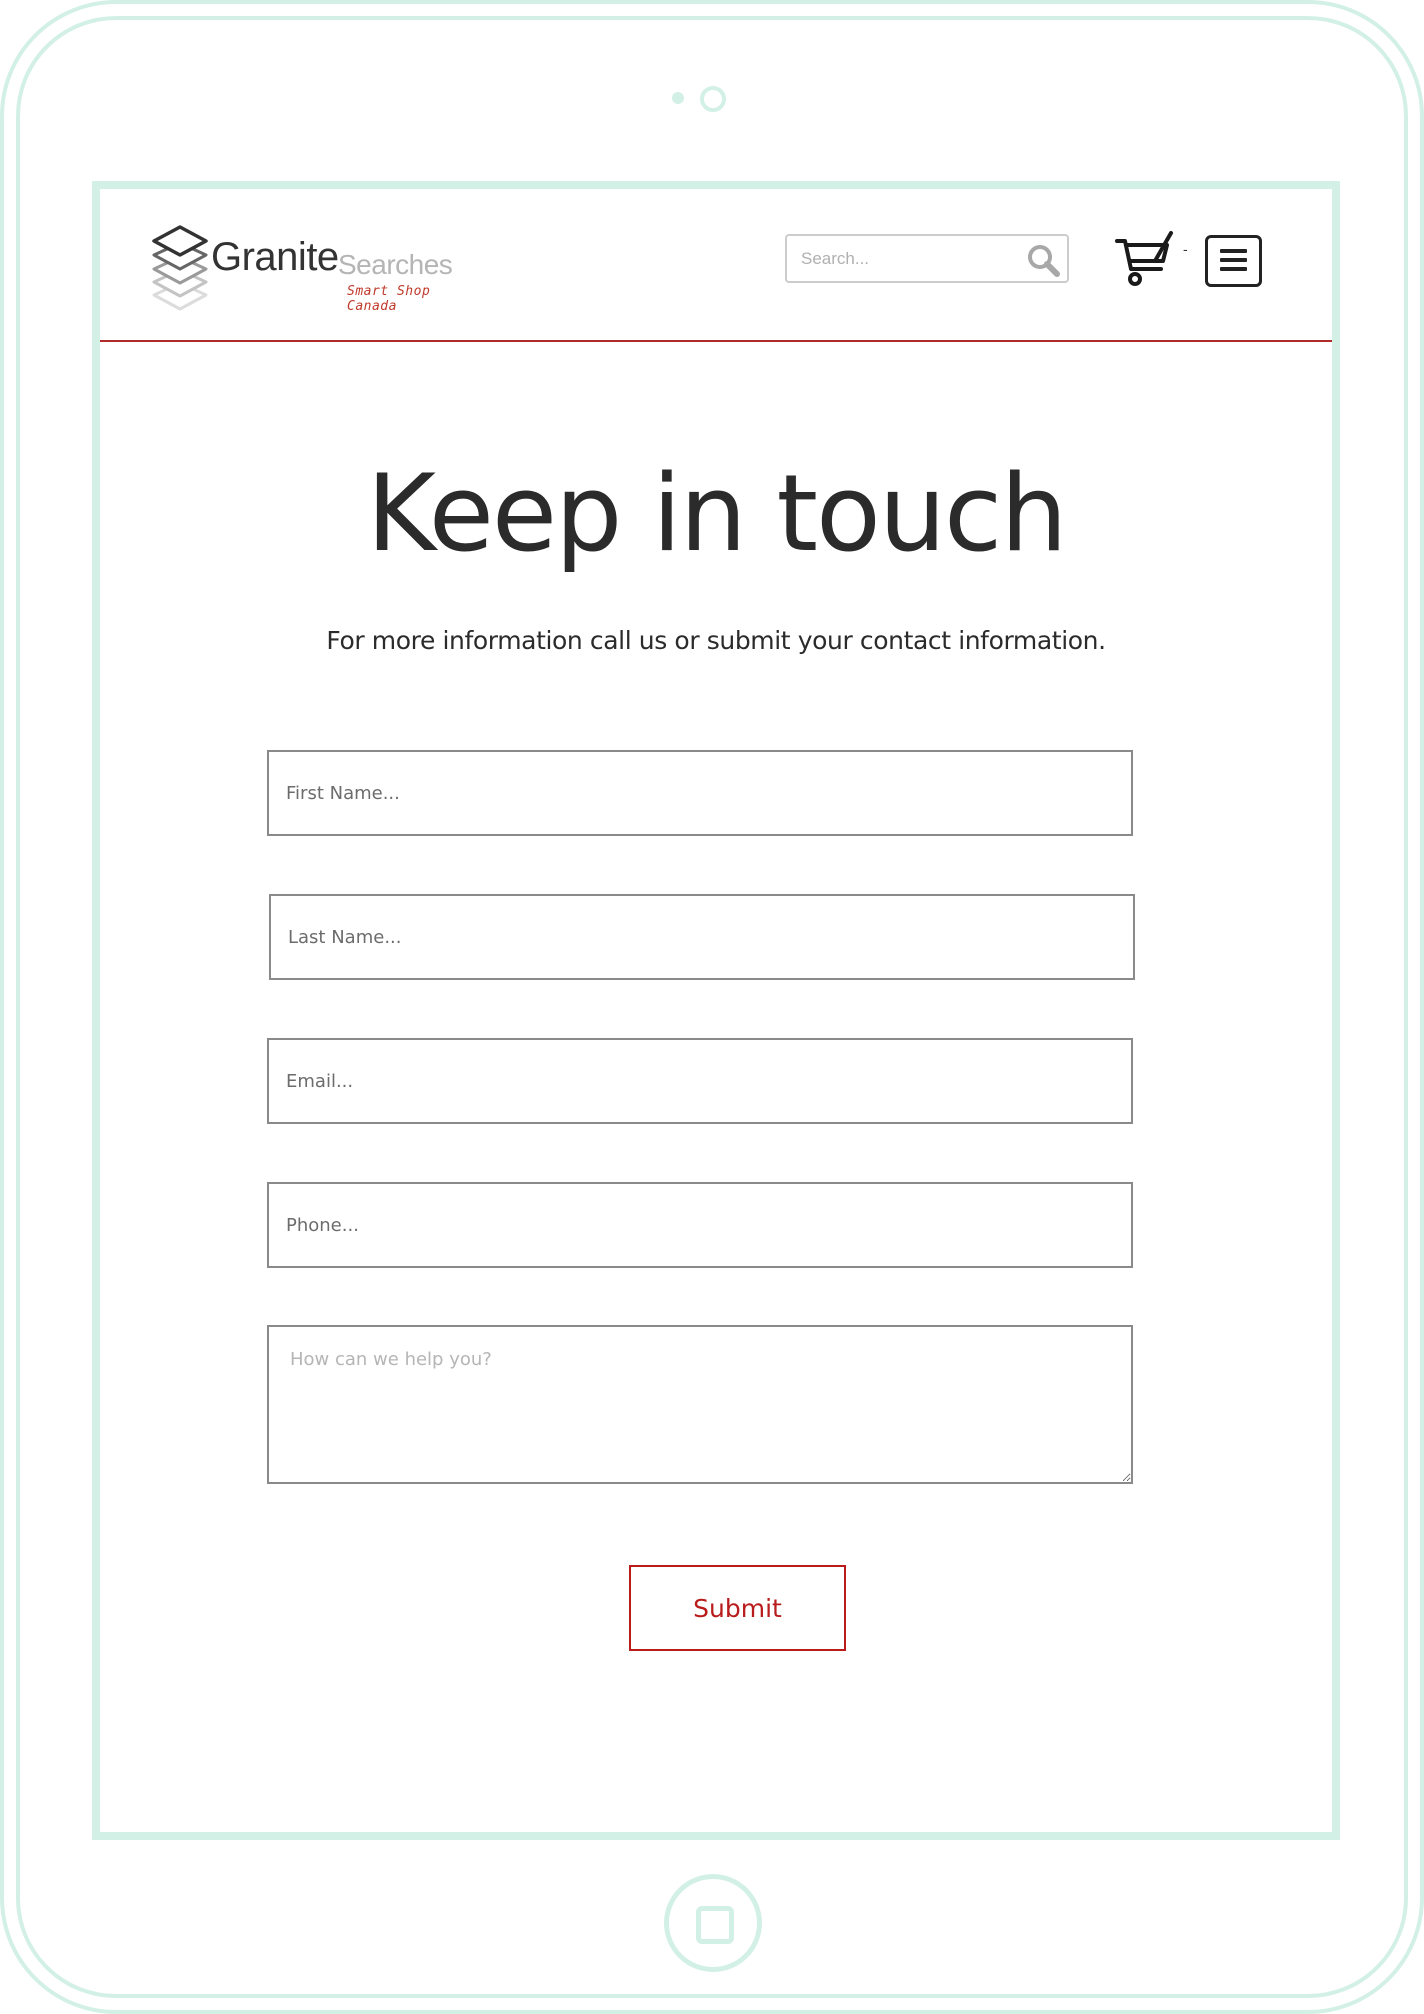 The width and height of the screenshot is (1424, 2014). I want to click on stacked-layers-logo-icon, so click(180, 268).